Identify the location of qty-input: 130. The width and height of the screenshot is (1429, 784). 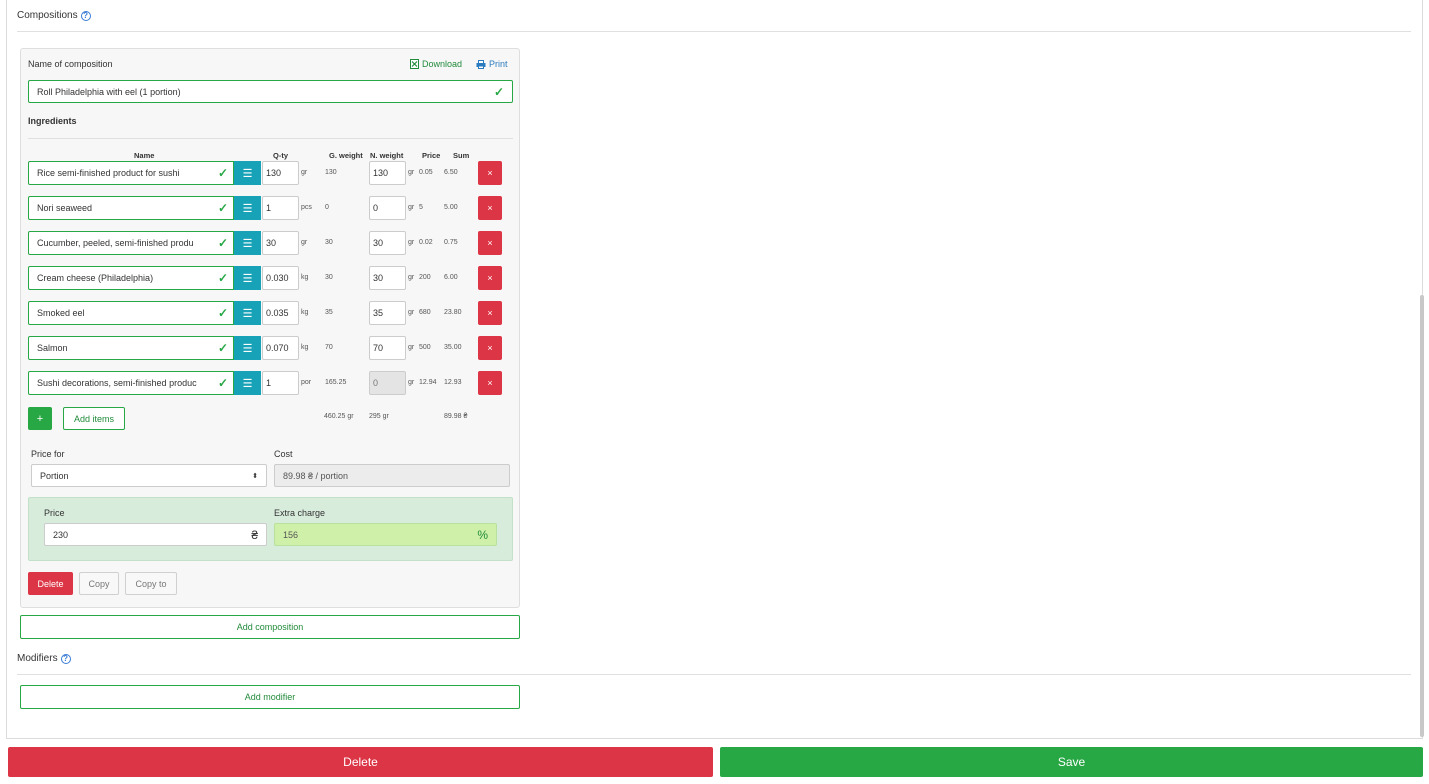
(280, 173).